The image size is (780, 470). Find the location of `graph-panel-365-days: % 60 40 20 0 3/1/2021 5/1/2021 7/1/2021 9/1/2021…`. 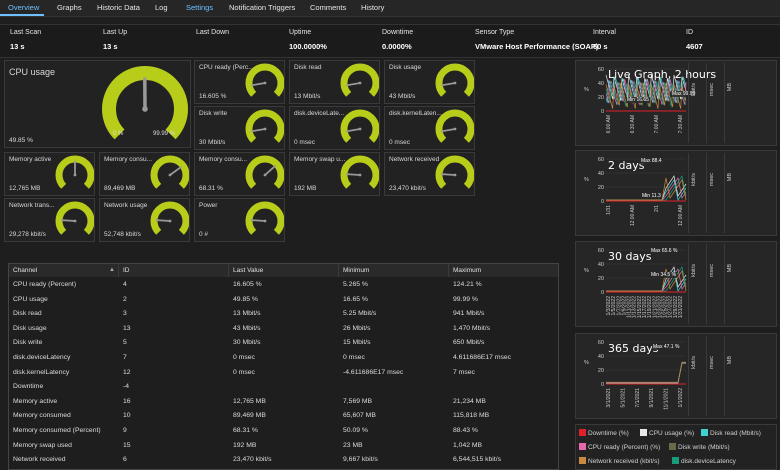

graph-panel-365-days: % 60 40 20 0 3/1/2021 5/1/2021 7/1/2021 9/1/2021… is located at coordinates (676, 376).